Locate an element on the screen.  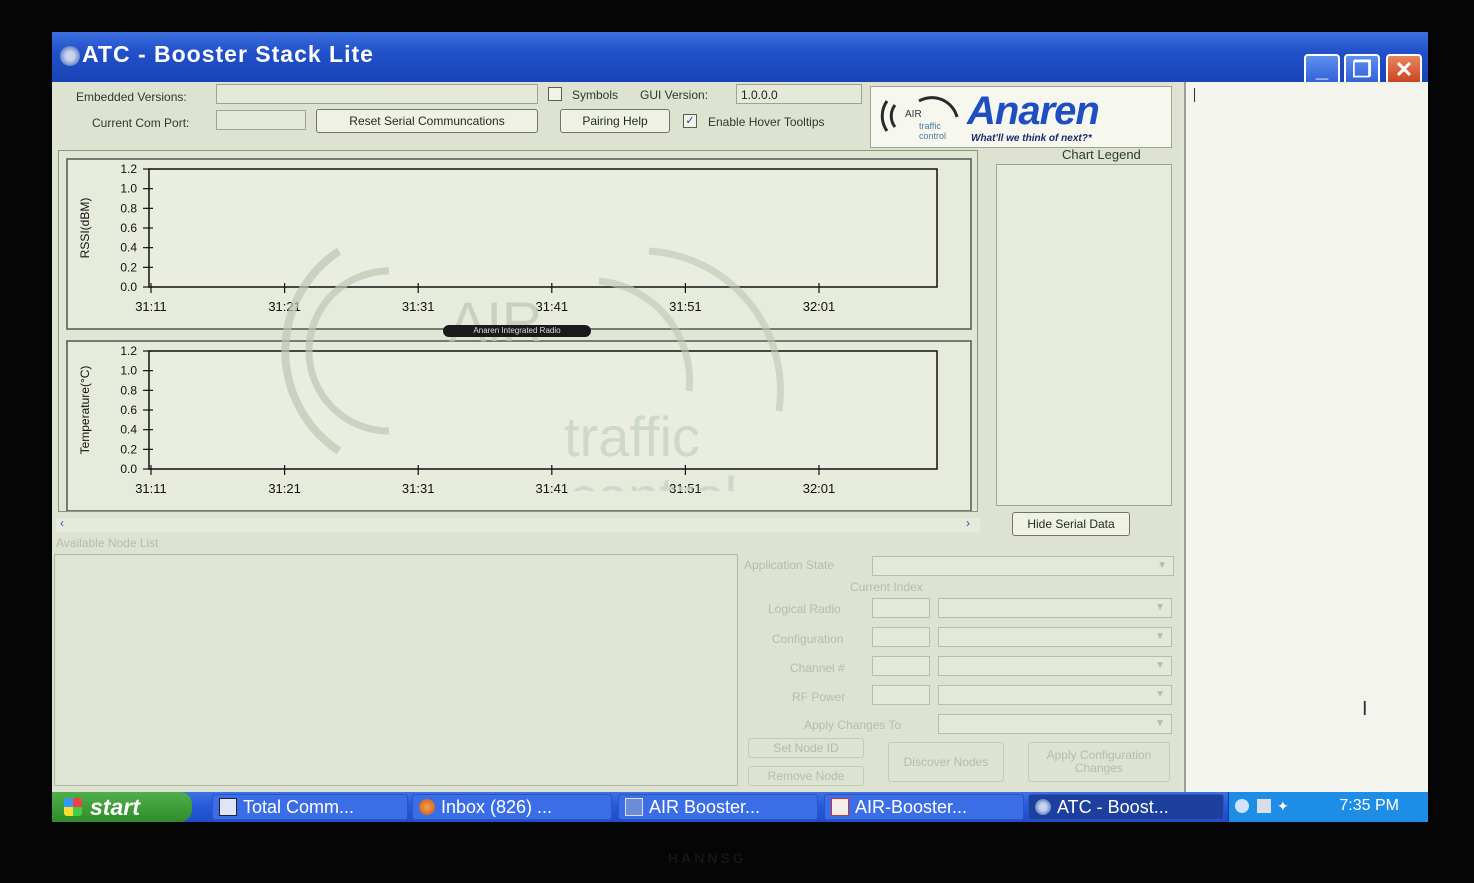
rf-power-label: RF Power is located at coordinates (819, 697).